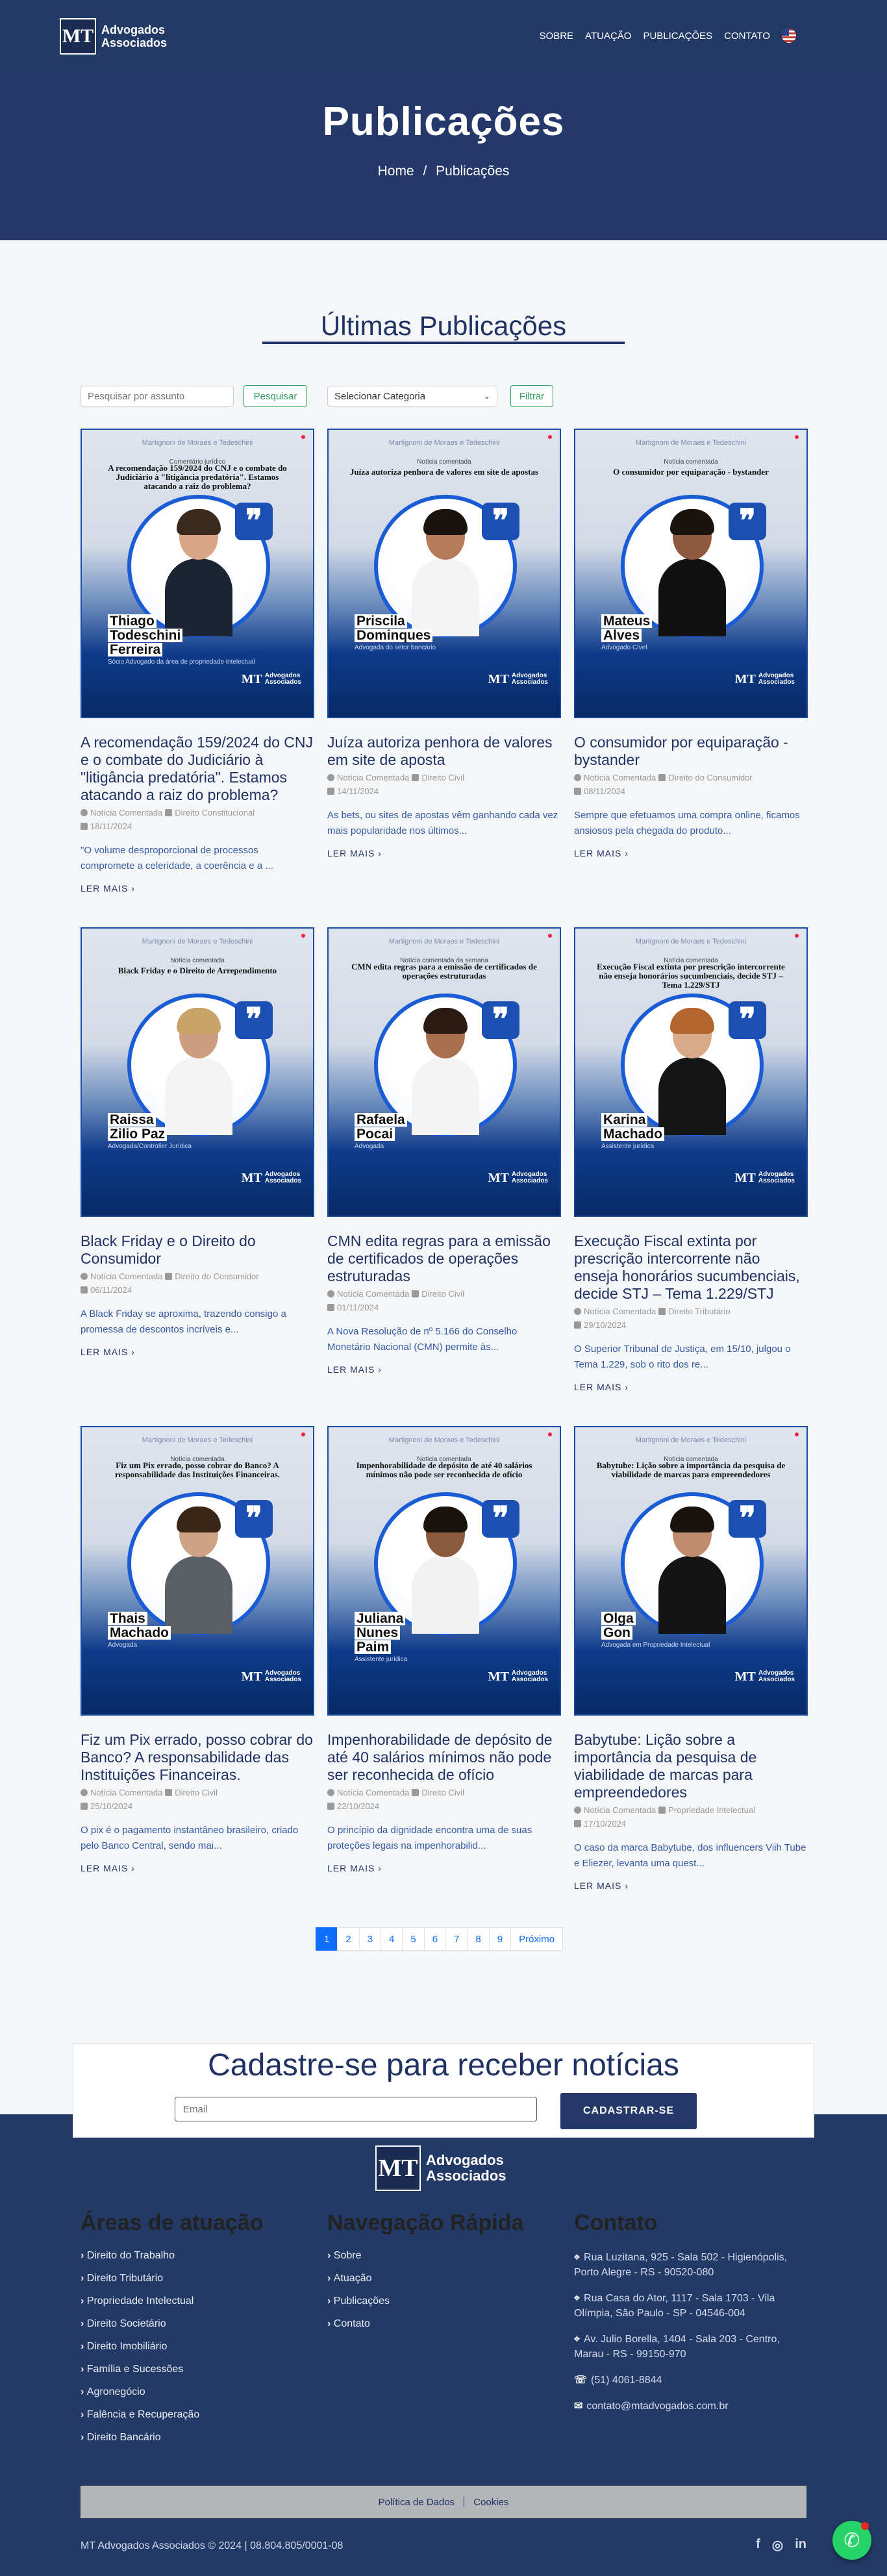  What do you see at coordinates (758, 2545) in the screenshot?
I see `facebook-icon: f` at bounding box center [758, 2545].